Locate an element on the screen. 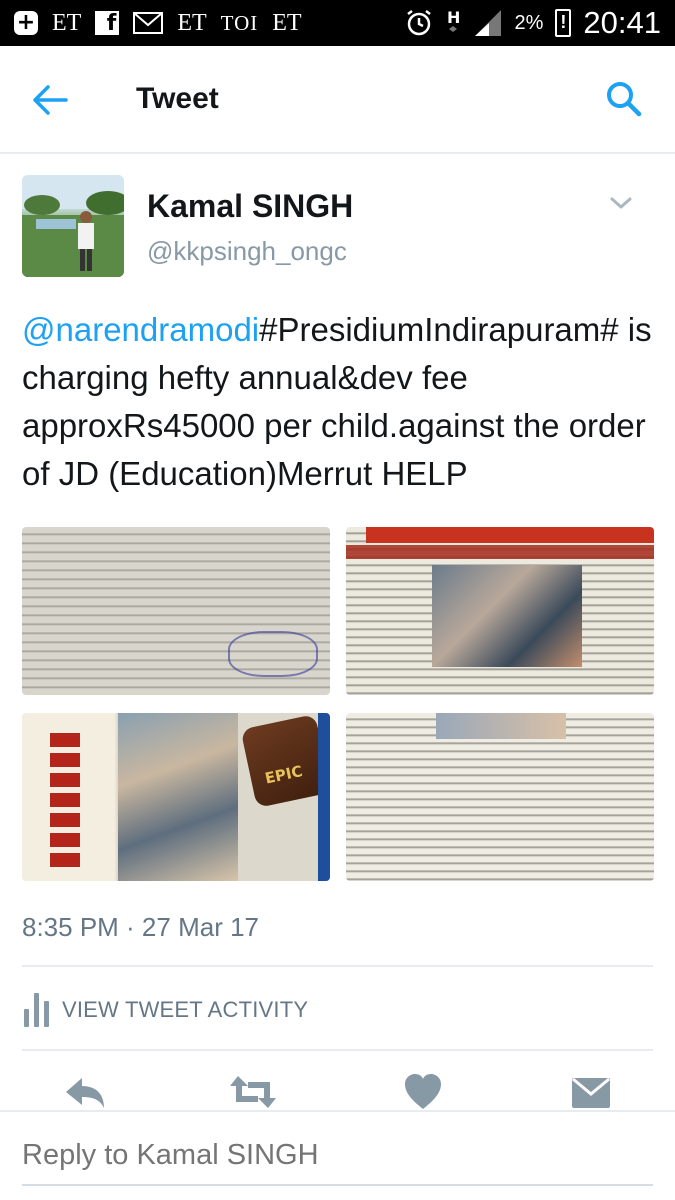 This screenshot has width=675, height=1200. newspaper-edge is located at coordinates (324, 797).